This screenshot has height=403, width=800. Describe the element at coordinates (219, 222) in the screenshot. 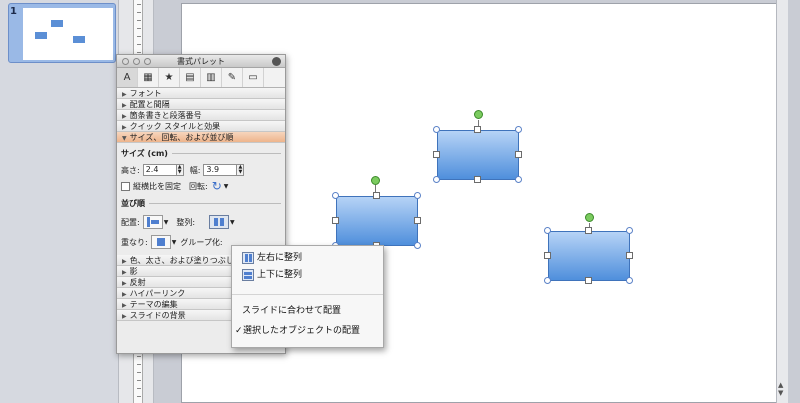

I see `align-distribute-button` at that location.